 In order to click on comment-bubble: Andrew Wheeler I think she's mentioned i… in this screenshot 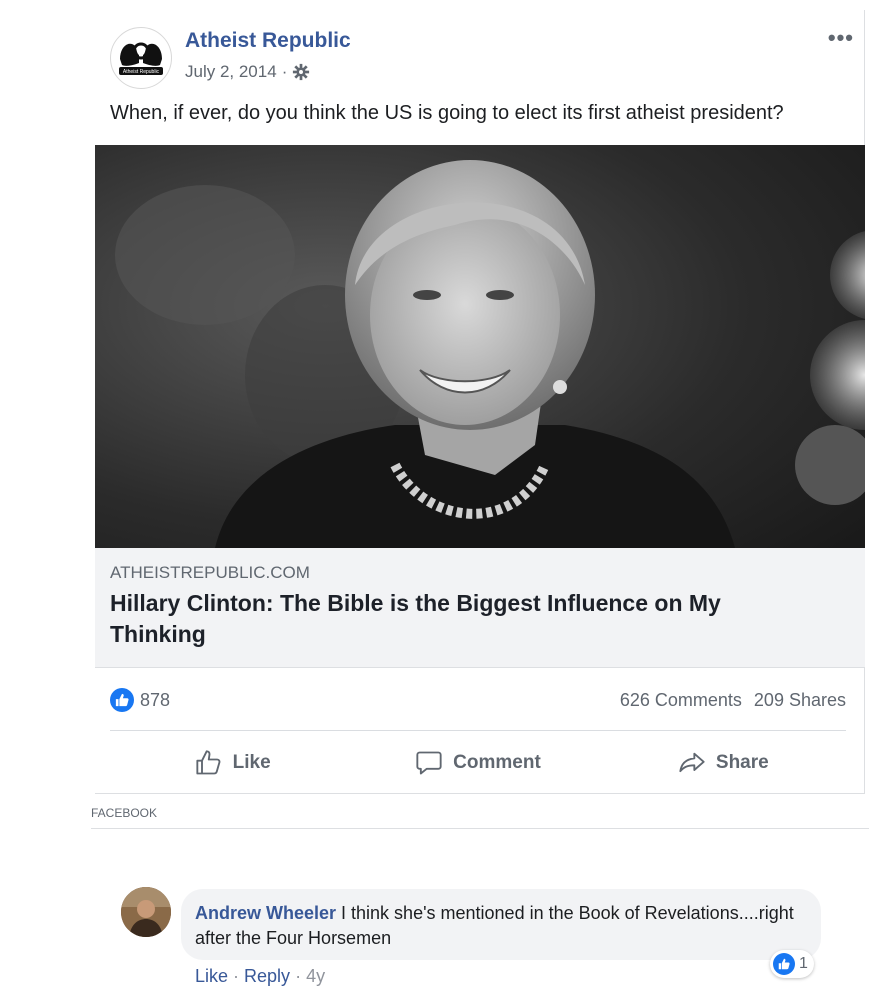, I will do `click(501, 924)`.